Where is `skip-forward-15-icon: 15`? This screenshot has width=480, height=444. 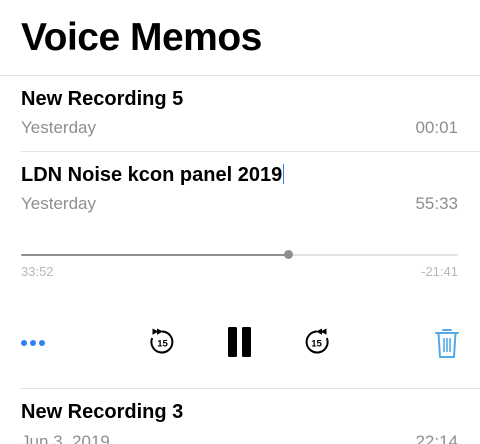 skip-forward-15-icon: 15 is located at coordinates (317, 341).